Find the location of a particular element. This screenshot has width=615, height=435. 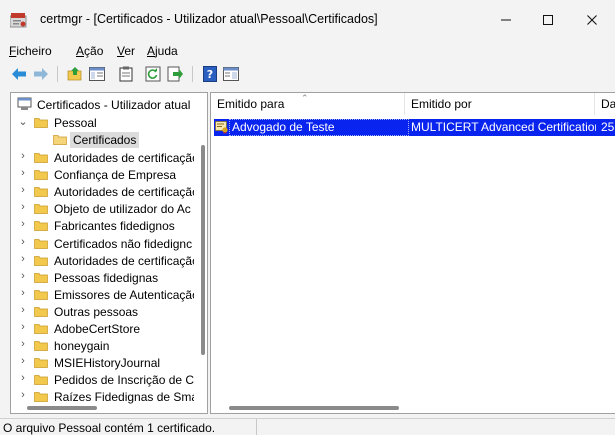

tree-item: › Confiança de Empresa is located at coordinates (103, 175).